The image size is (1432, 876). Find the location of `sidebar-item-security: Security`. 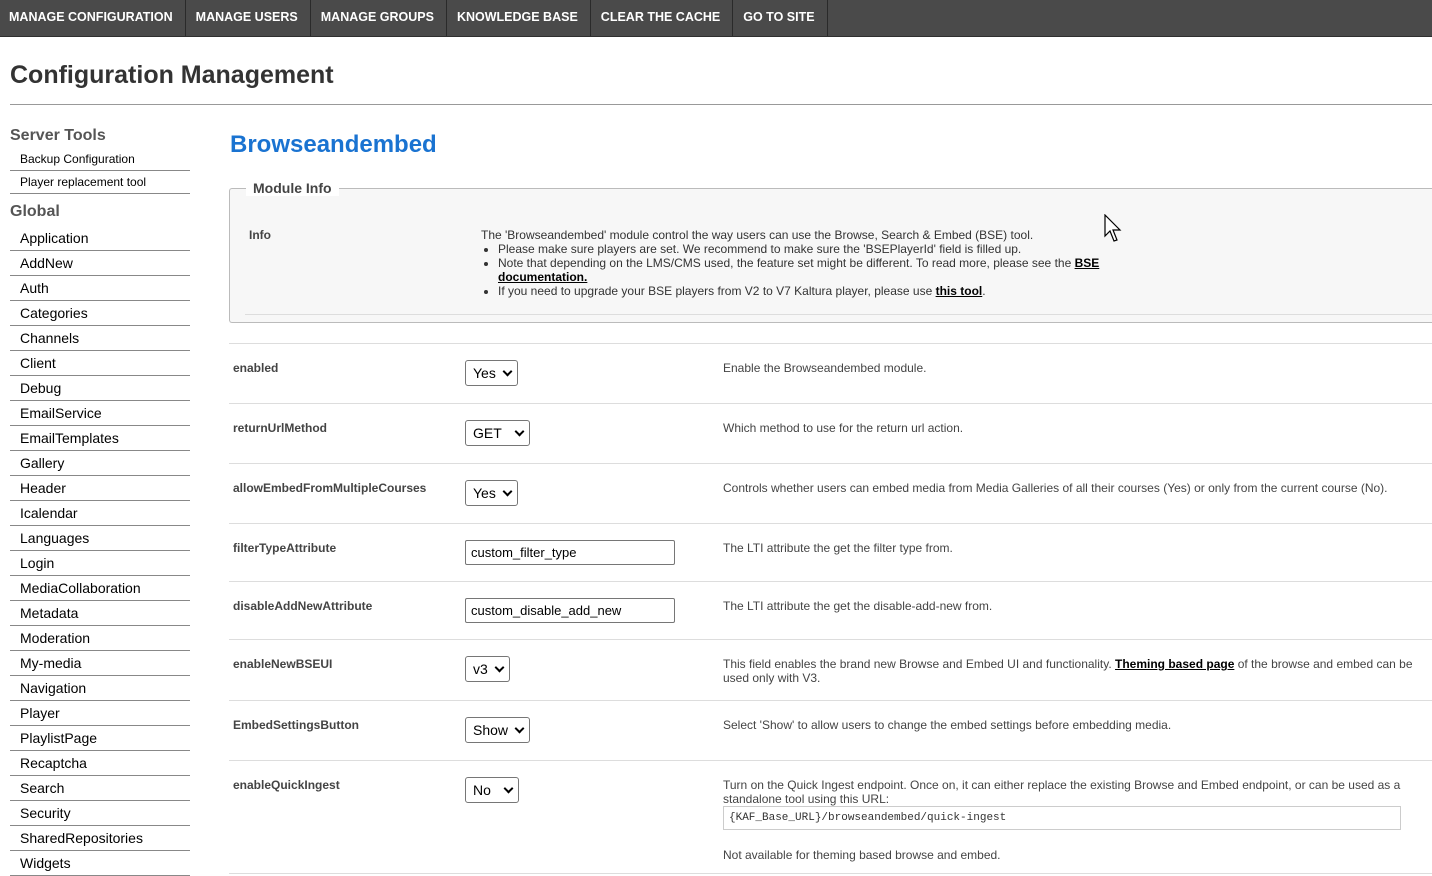

sidebar-item-security: Security is located at coordinates (100, 813).